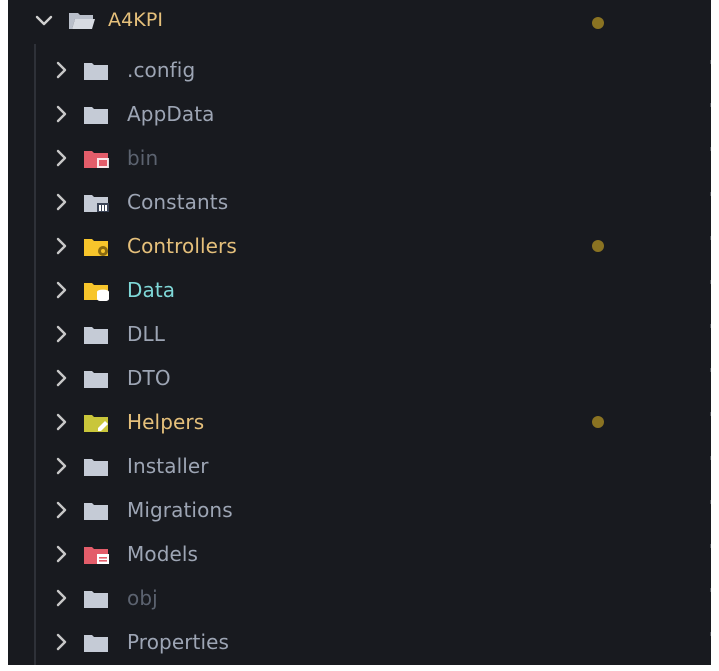 This screenshot has height=671, width=719. I want to click on tree-item-constants: Constants, so click(359, 202).